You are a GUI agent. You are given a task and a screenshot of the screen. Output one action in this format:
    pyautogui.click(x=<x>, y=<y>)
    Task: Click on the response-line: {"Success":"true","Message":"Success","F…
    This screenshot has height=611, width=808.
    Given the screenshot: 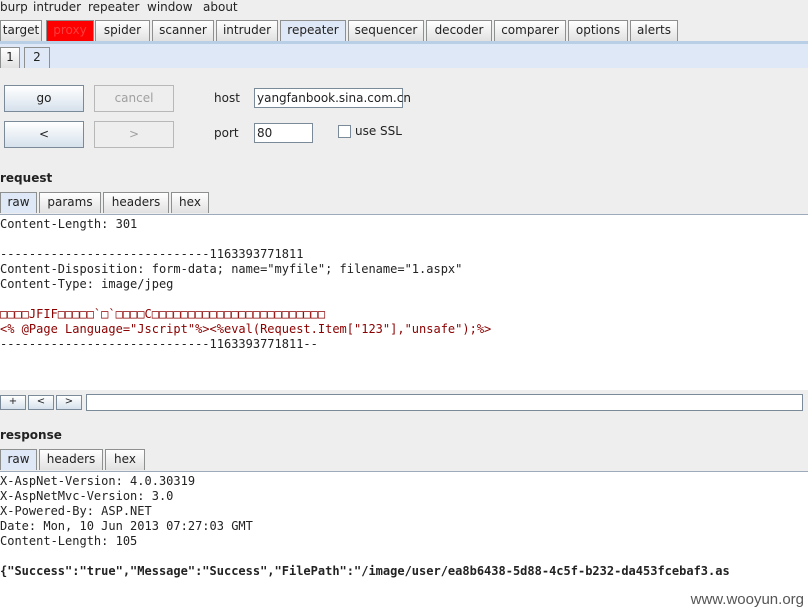 What is the action you would take?
    pyautogui.click(x=365, y=571)
    